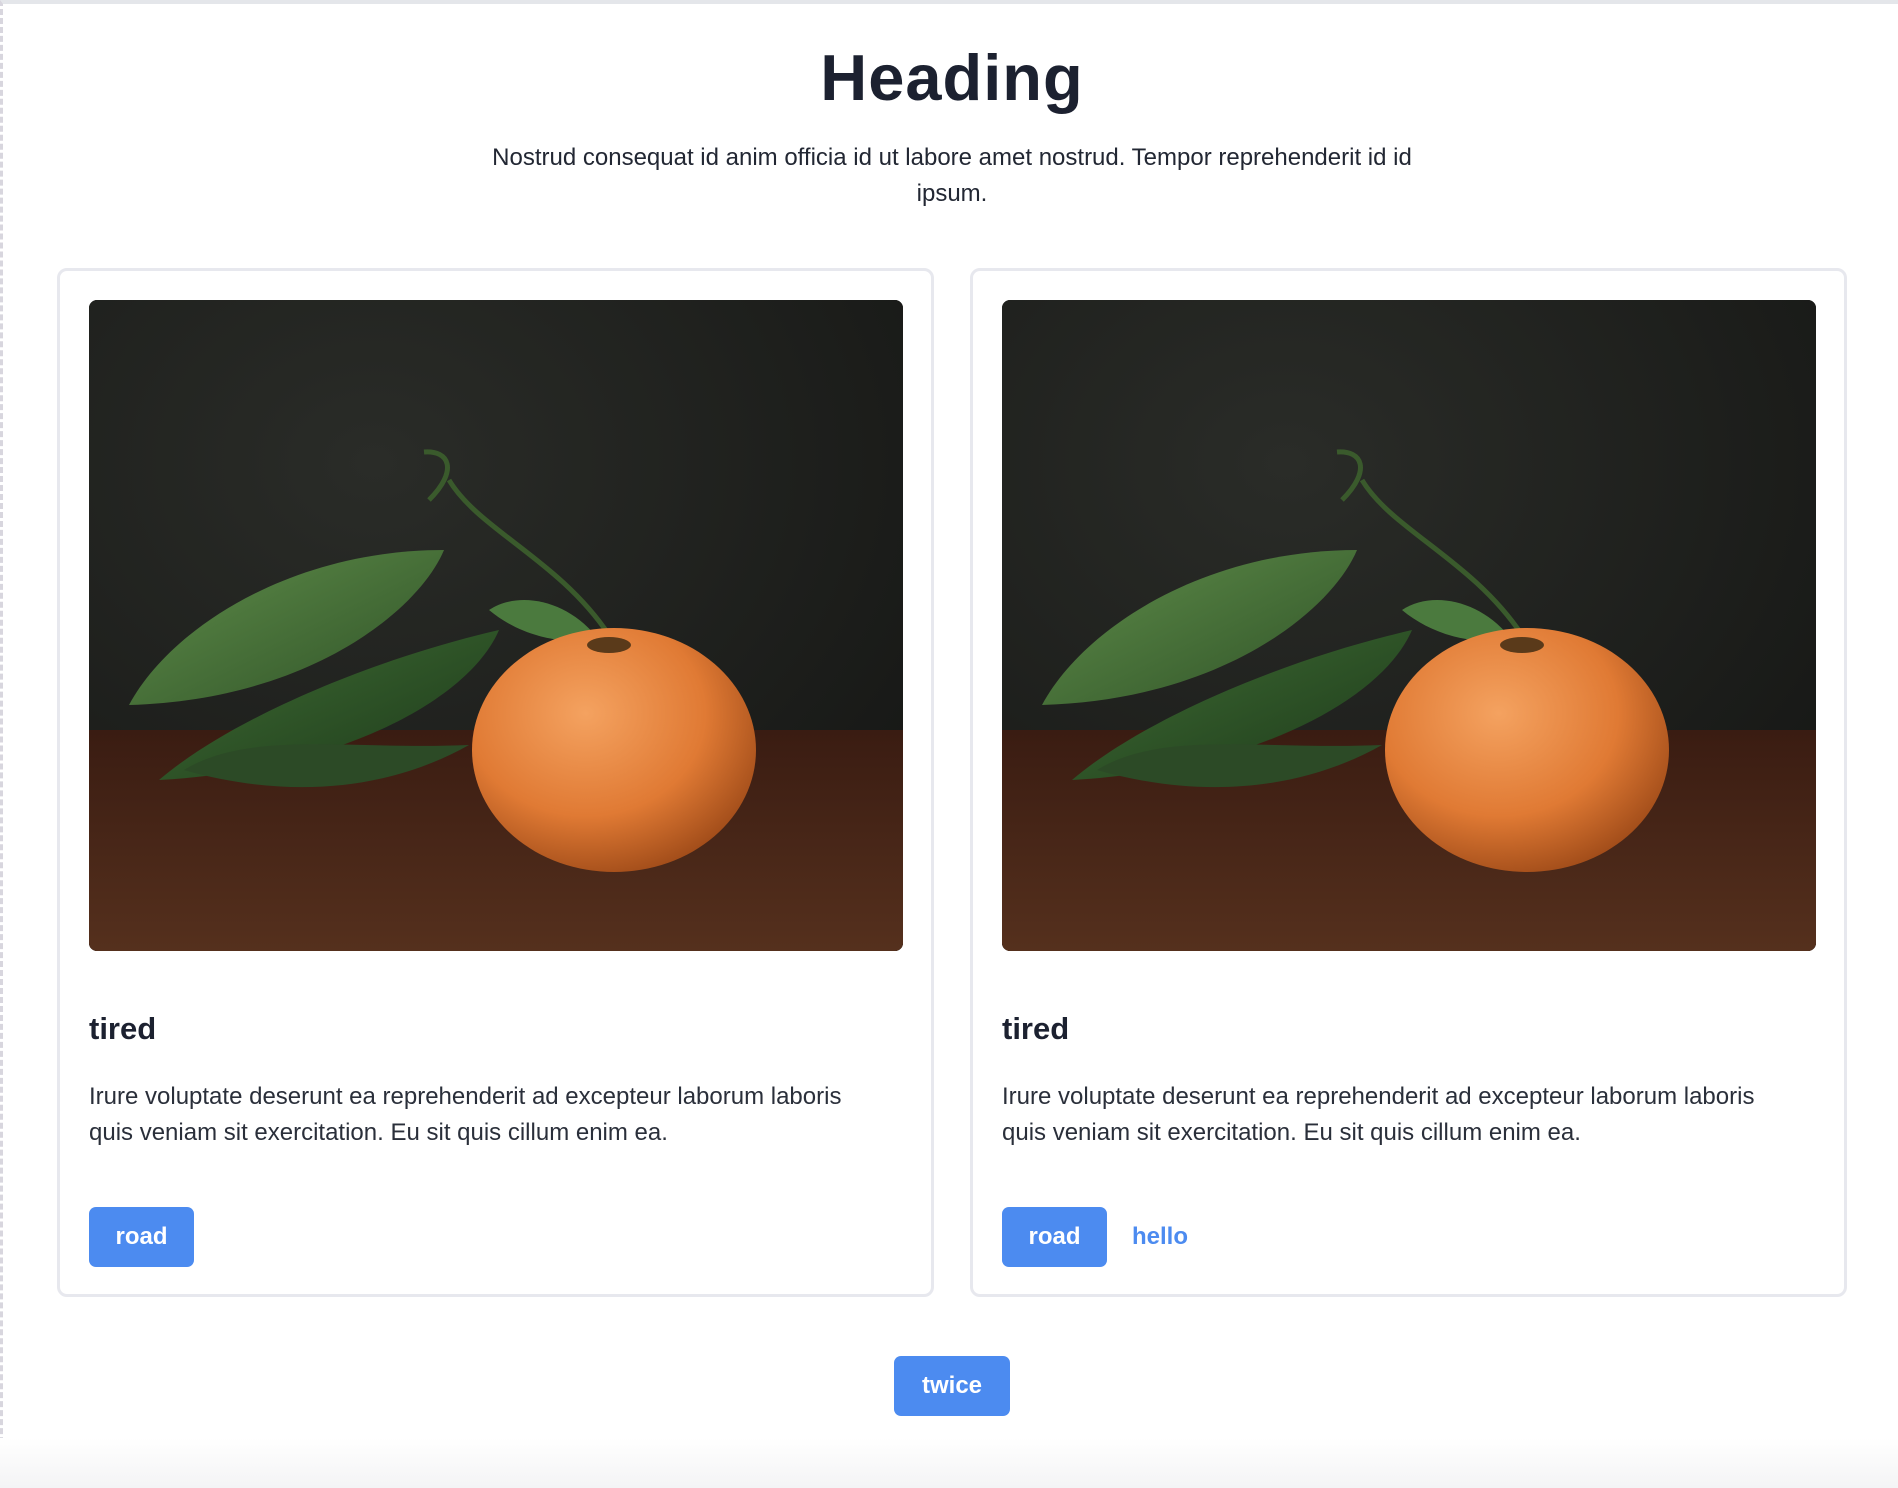 The image size is (1898, 1488). What do you see at coordinates (949, 1463) in the screenshot?
I see `bottom-shade` at bounding box center [949, 1463].